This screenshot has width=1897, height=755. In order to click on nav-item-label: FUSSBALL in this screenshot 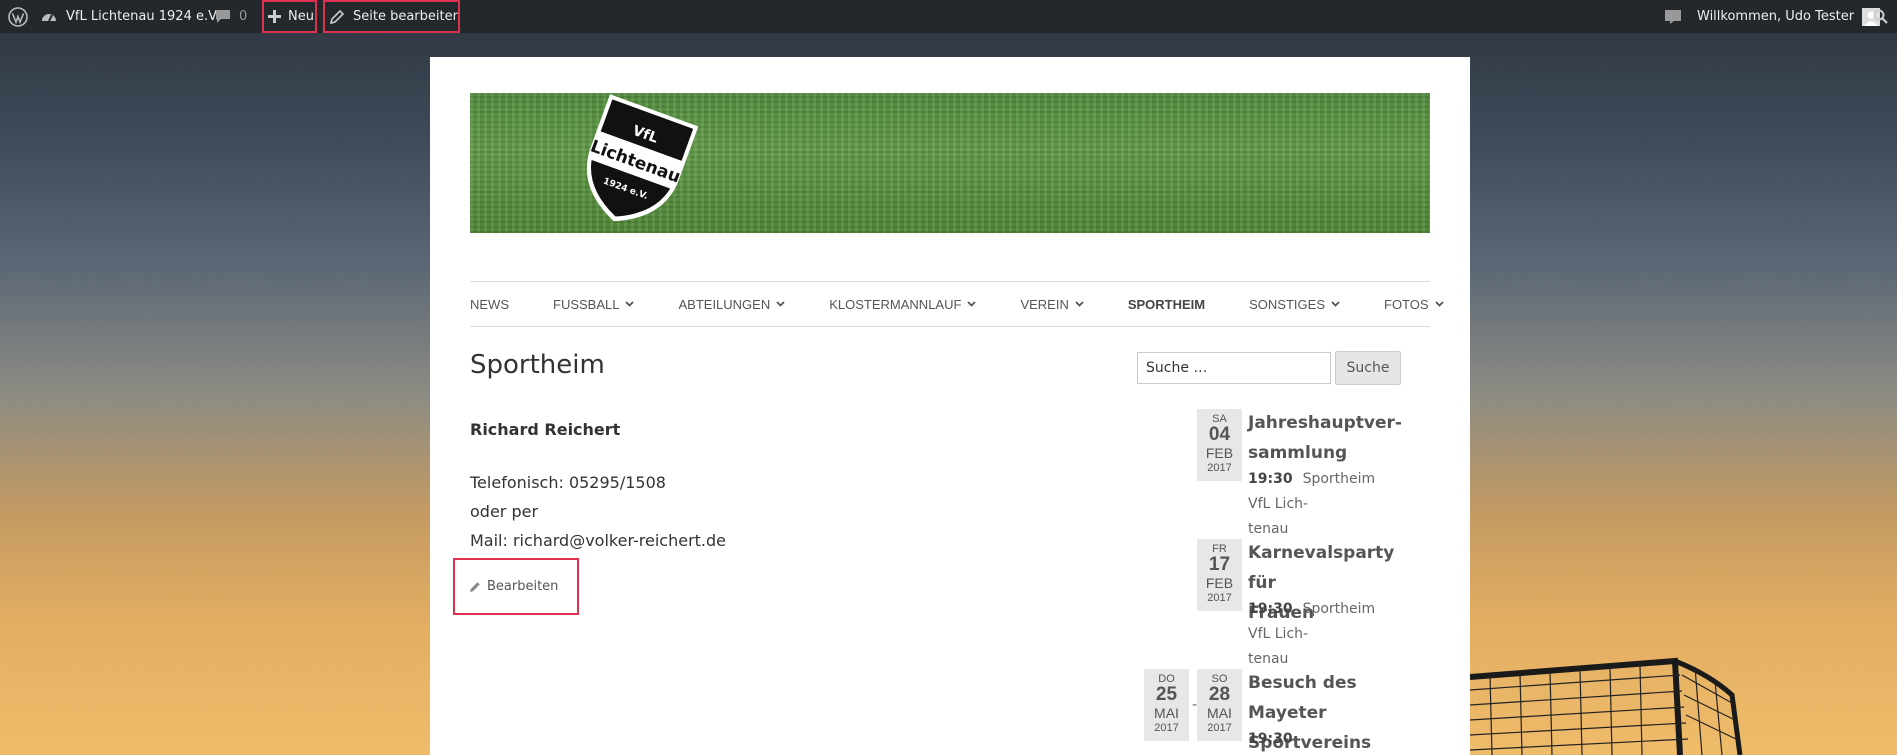, I will do `click(586, 304)`.